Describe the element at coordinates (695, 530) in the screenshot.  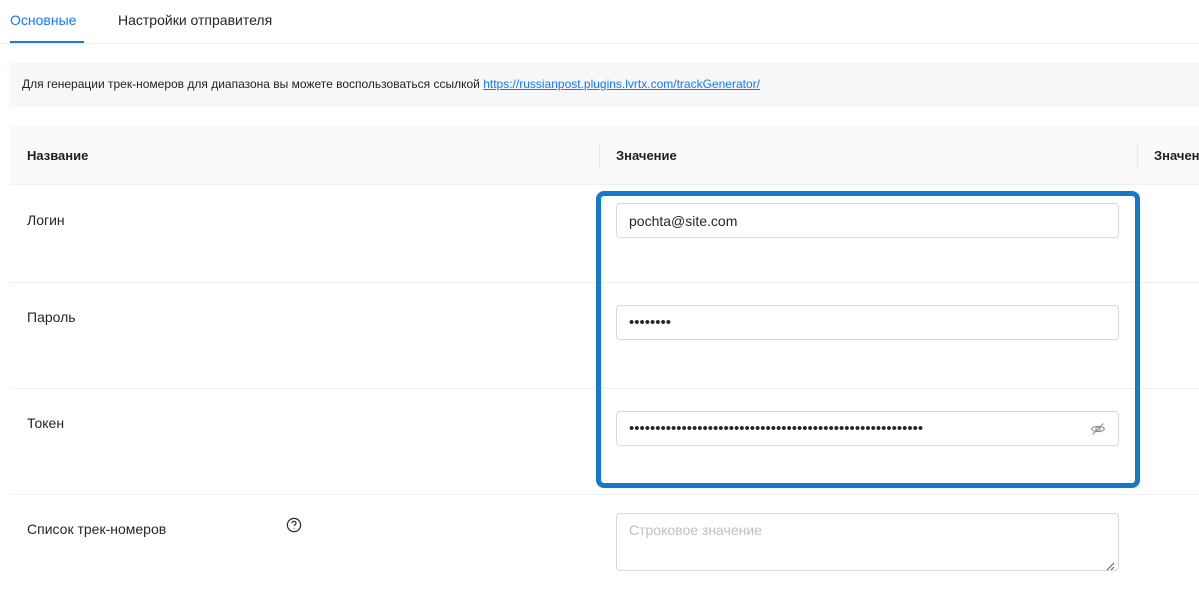
I see `textarea-placeholder: Строковое значение` at that location.